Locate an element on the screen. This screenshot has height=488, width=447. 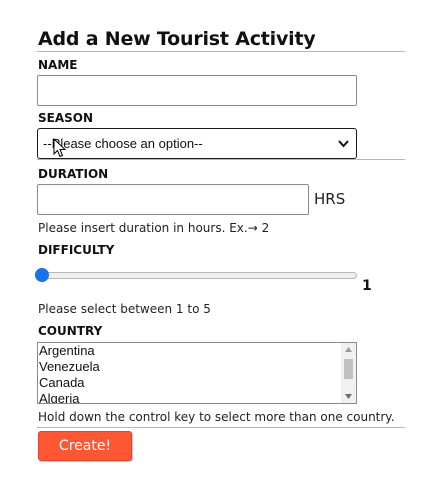
difficulty-help-text: Please select between 1 to 5 is located at coordinates (124, 309).